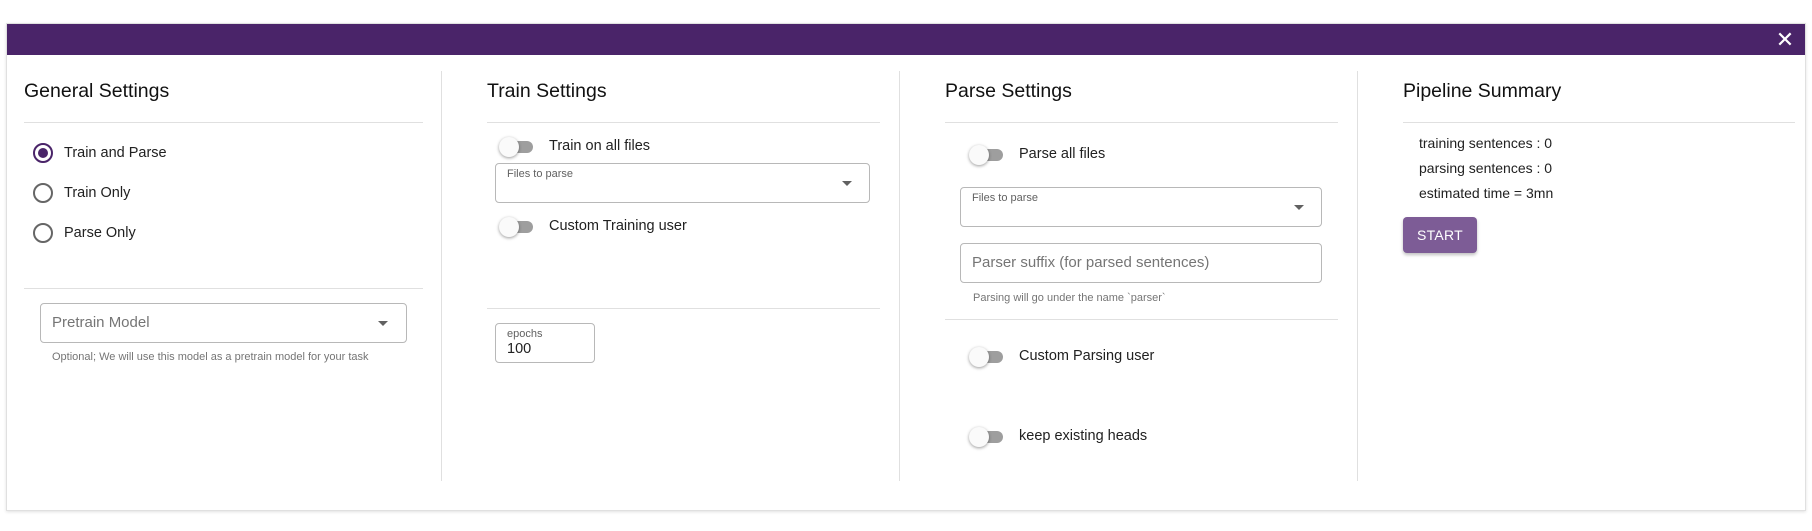  I want to click on training-sentences-count: training sentences : 0, so click(1486, 143).